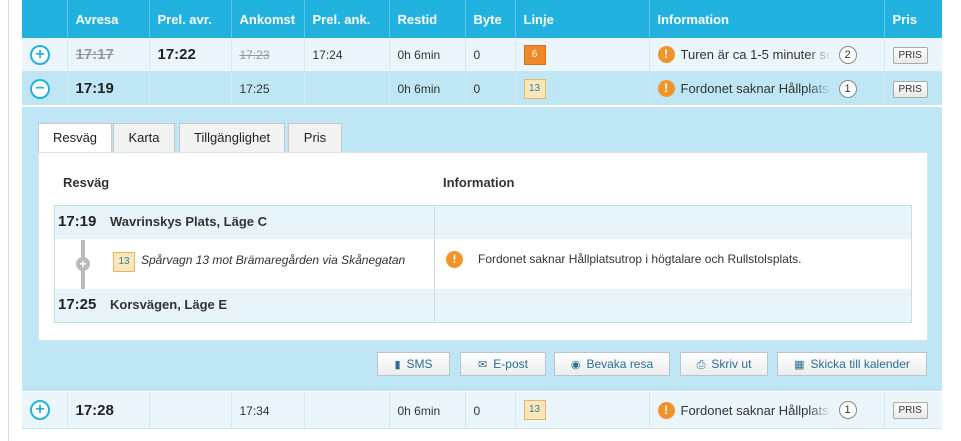 This screenshot has width=961, height=441. What do you see at coordinates (40, 88) in the screenshot?
I see `collapse-icon: −` at bounding box center [40, 88].